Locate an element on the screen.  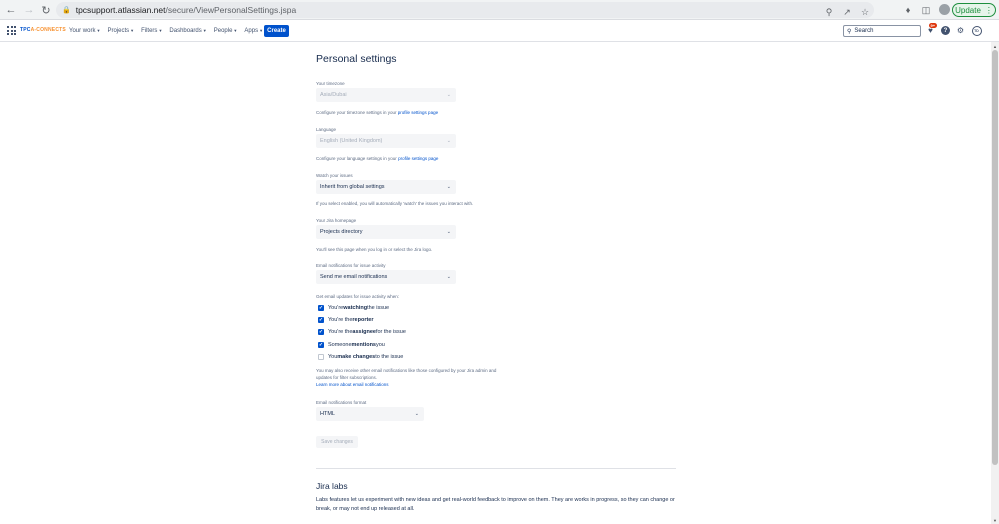
logo-text-b: A-CONNECTS is located at coordinates (48, 30).